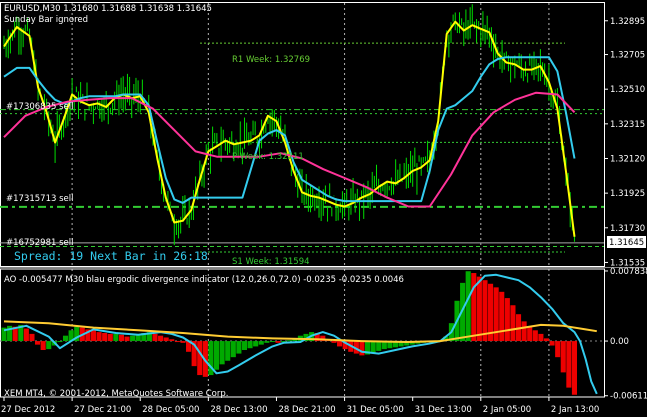  What do you see at coordinates (271, 60) in the screenshot?
I see `r1-week-label: R1 Week: 1.32769` at bounding box center [271, 60].